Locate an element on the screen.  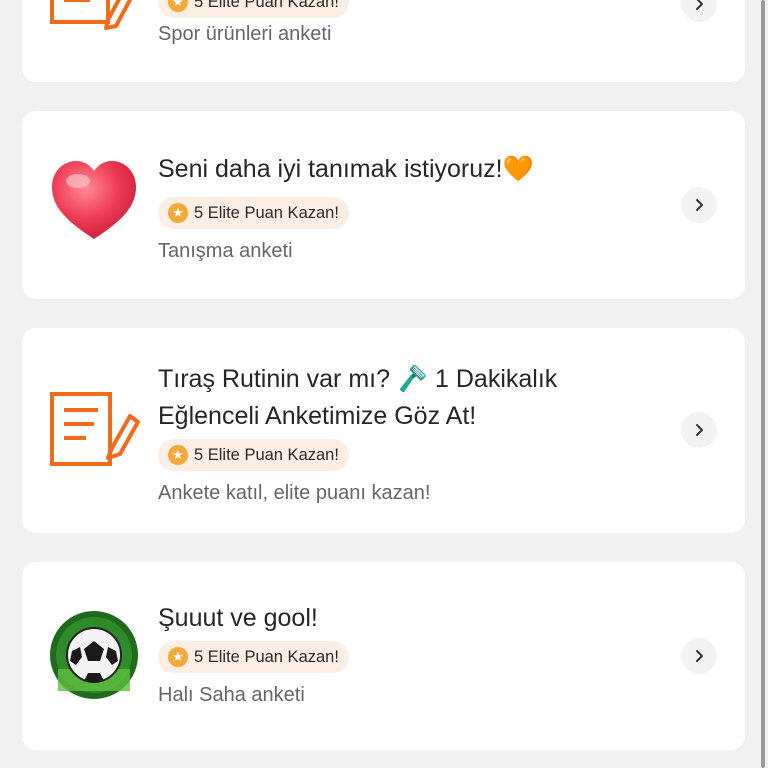
card-subtitle: Tanışma anketi is located at coordinates (225, 251).